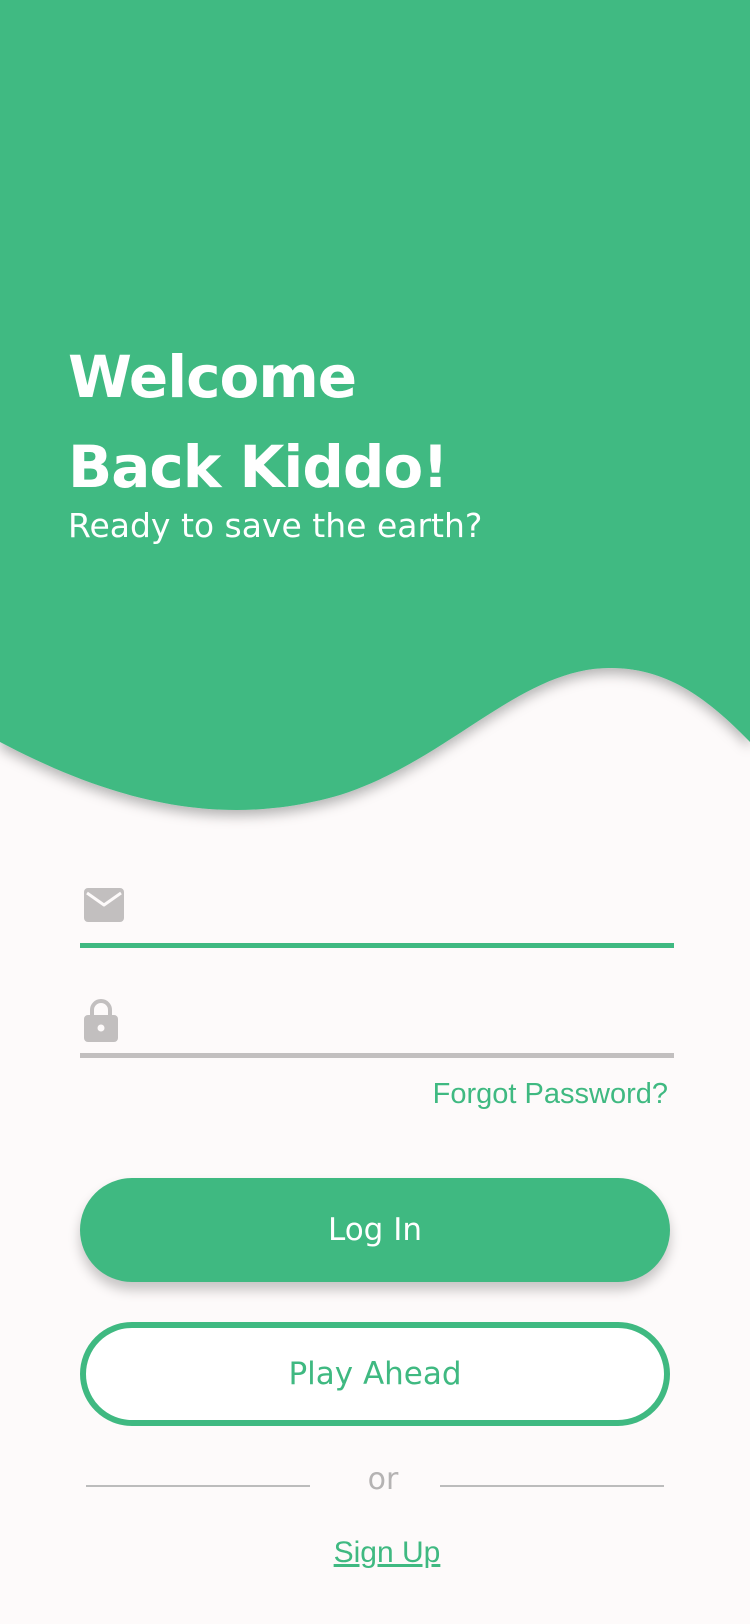 The width and height of the screenshot is (750, 1624). What do you see at coordinates (258, 467) in the screenshot?
I see `welcome-title-line2: Back Kiddo!` at bounding box center [258, 467].